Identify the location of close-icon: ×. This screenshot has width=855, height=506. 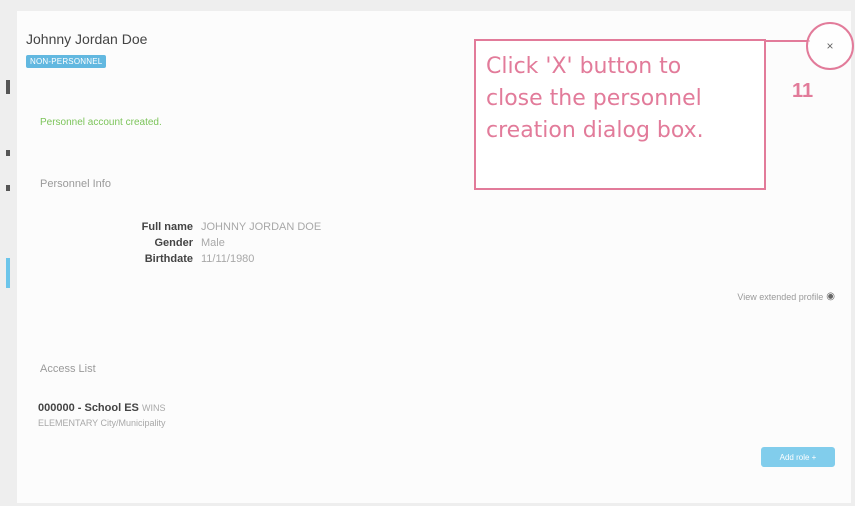
(829, 46).